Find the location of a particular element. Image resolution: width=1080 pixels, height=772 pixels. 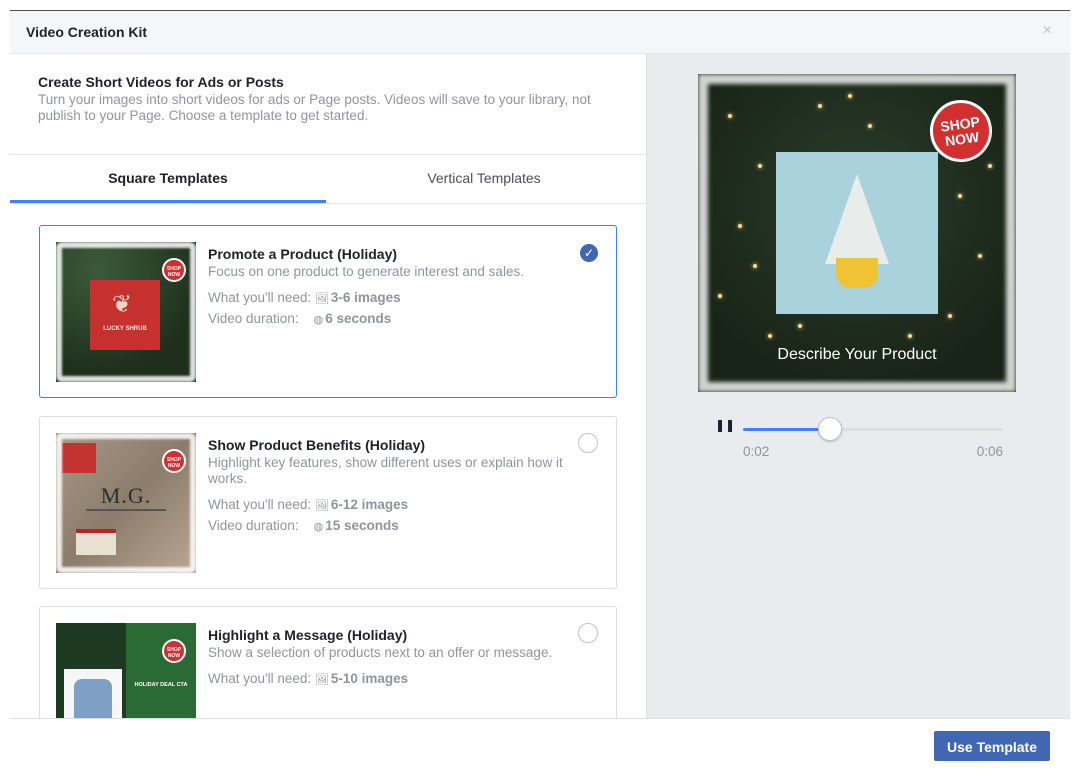

close-icon: × is located at coordinates (1047, 31).